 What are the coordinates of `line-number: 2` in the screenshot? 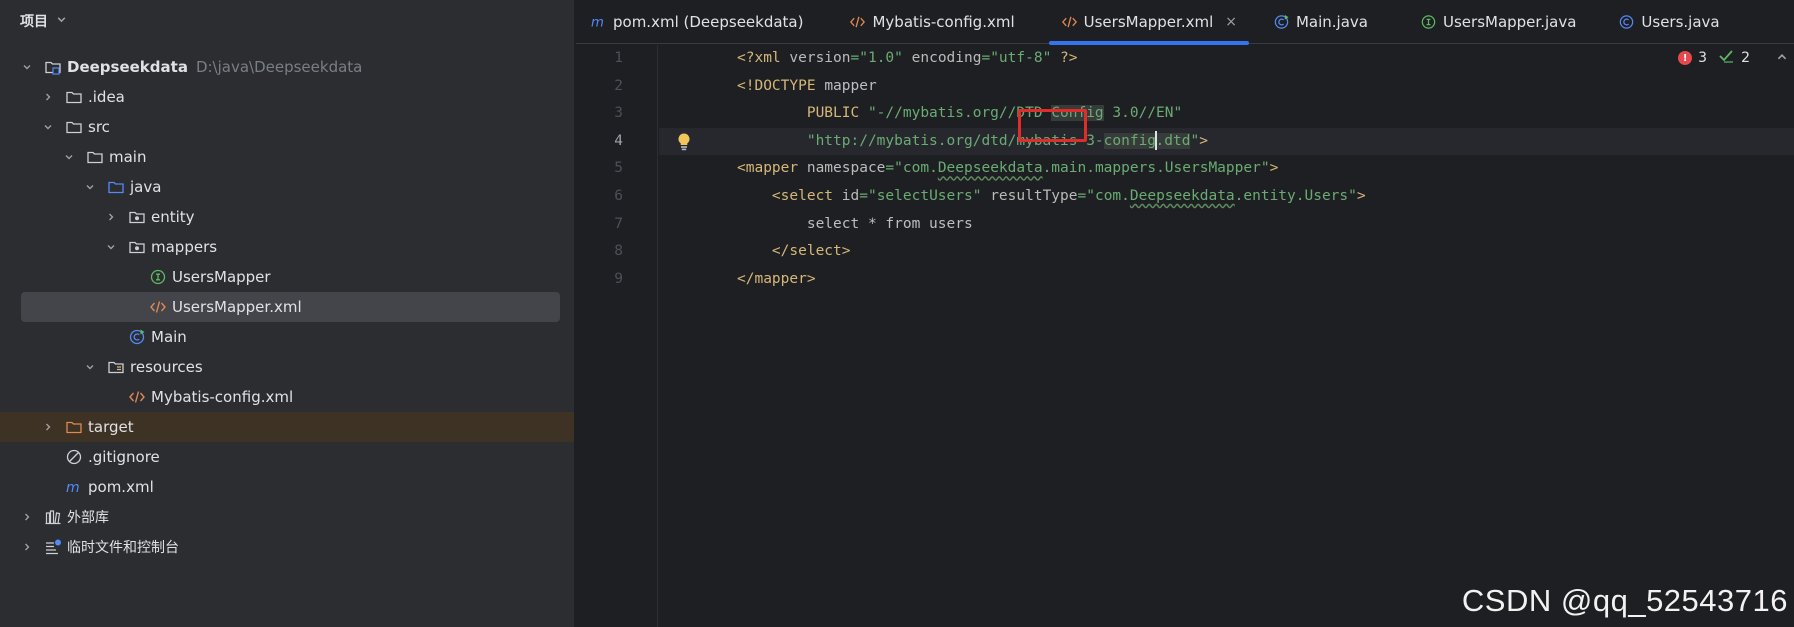 It's located at (618, 85).